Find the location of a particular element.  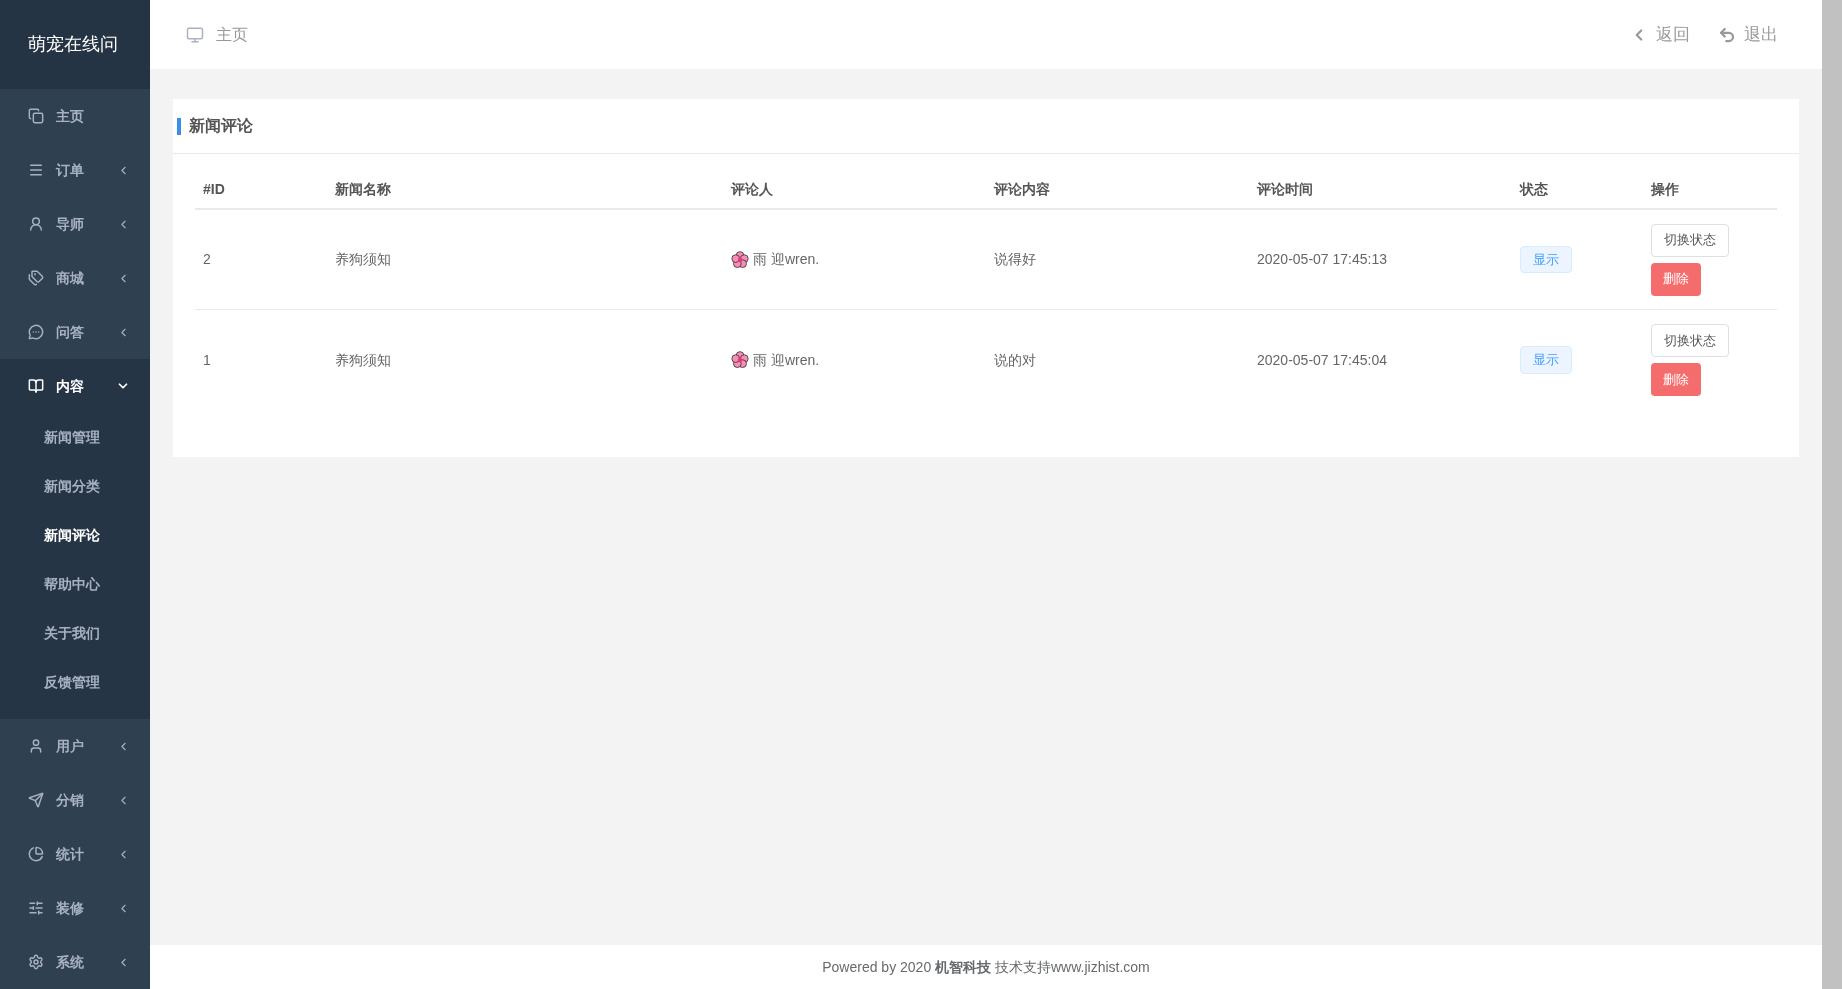

nav-item: 装修 is located at coordinates (75, 908).